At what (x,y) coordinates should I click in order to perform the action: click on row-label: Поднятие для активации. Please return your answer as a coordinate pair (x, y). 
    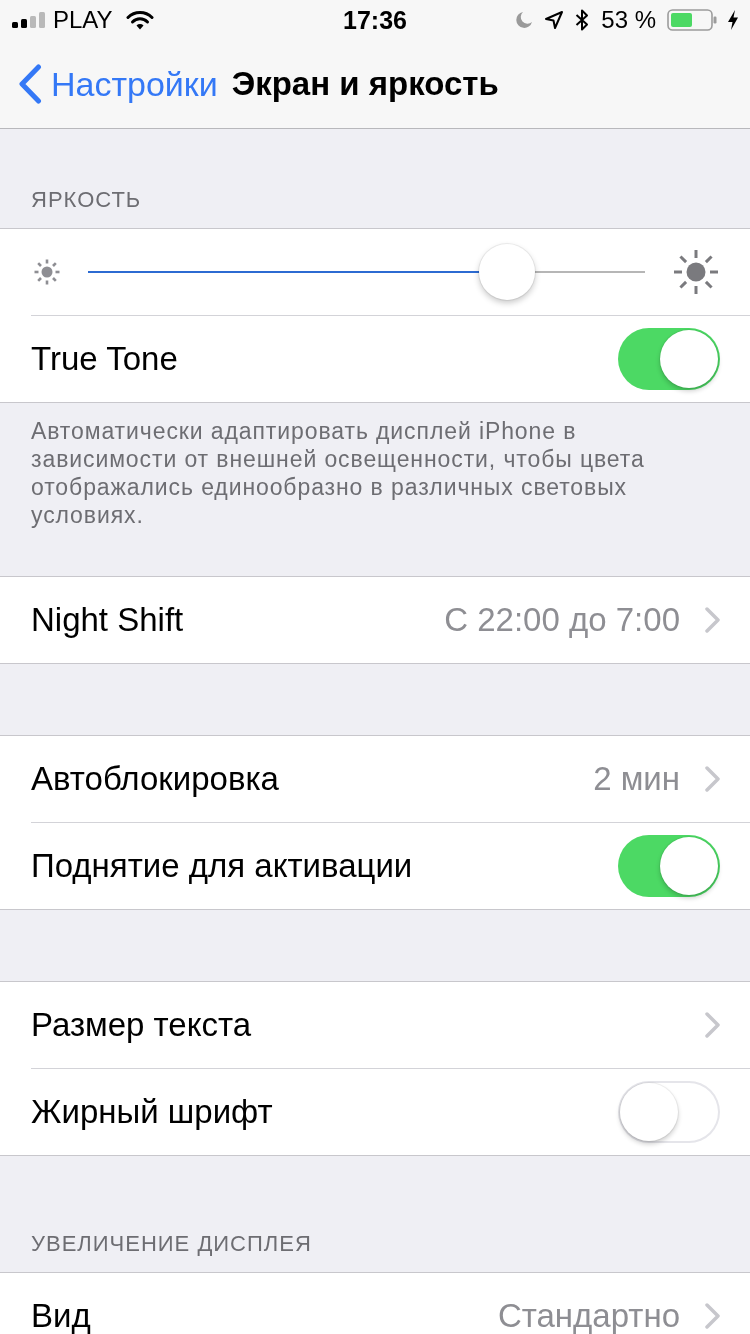
    Looking at the image, I should click on (222, 866).